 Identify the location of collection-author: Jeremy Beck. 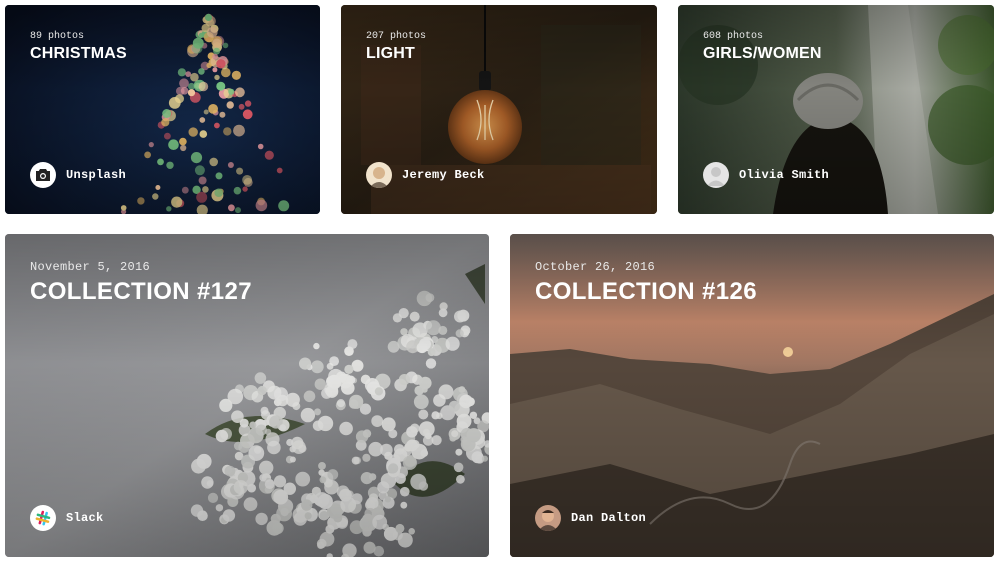
(425, 175).